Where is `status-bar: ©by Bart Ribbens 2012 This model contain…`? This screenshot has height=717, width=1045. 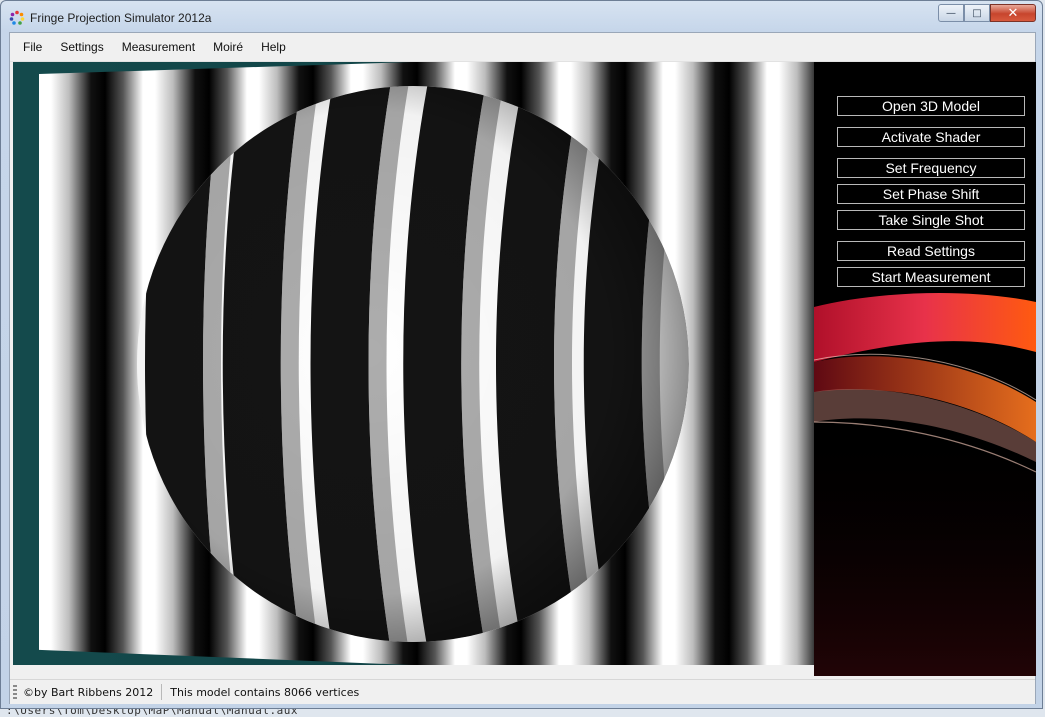 status-bar: ©by Bart Ribbens 2012 This model contain… is located at coordinates (522, 691).